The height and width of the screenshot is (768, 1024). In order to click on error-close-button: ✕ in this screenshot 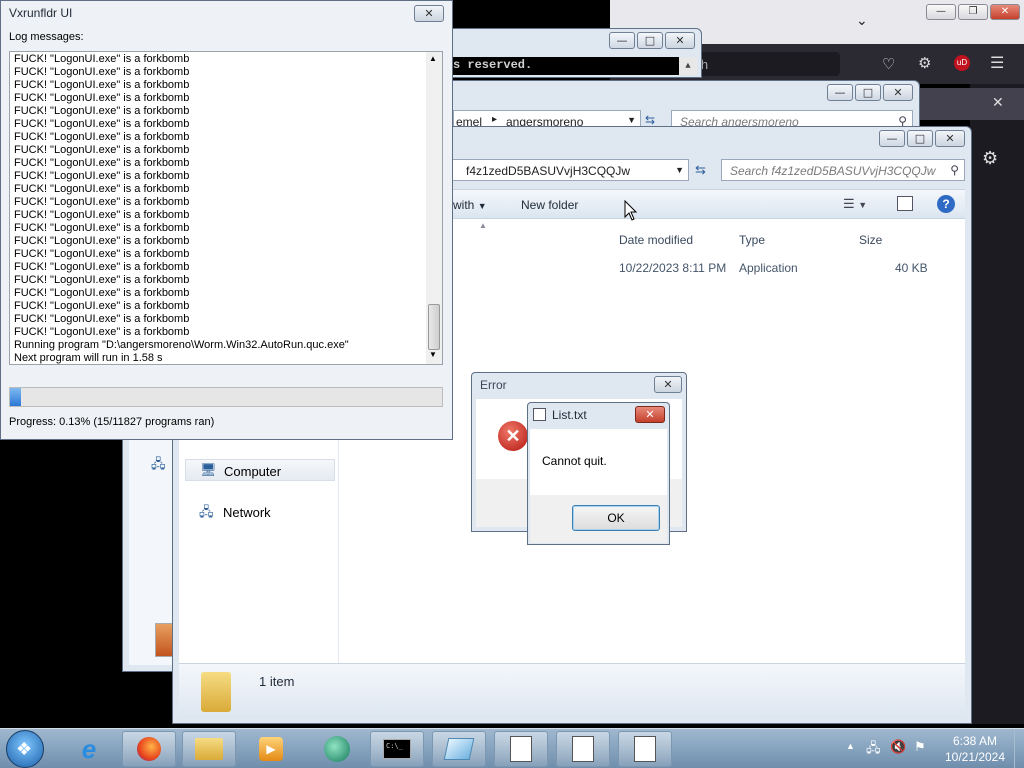, I will do `click(668, 384)`.